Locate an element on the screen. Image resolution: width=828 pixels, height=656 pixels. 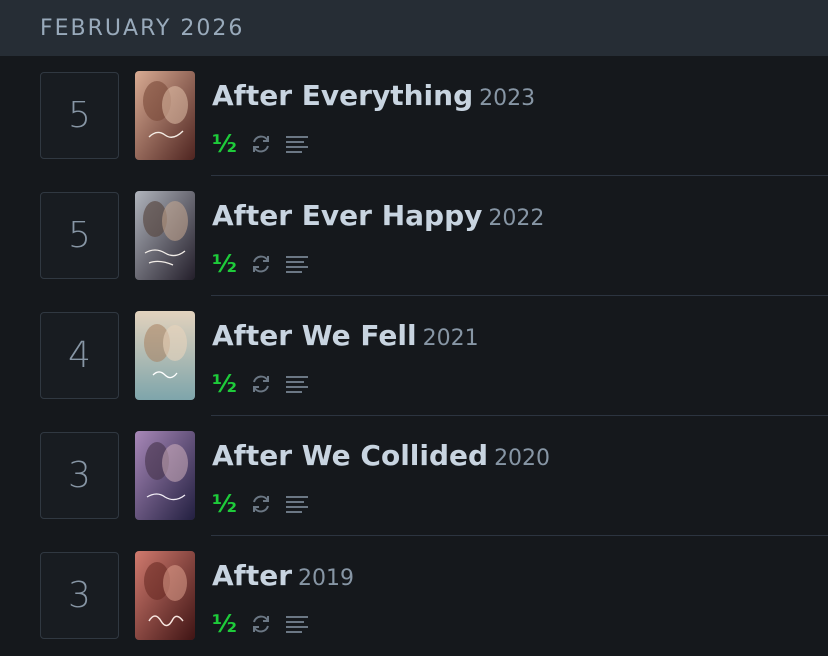
film-title-line: After Ever Happy 2022 is located at coordinates (378, 215).